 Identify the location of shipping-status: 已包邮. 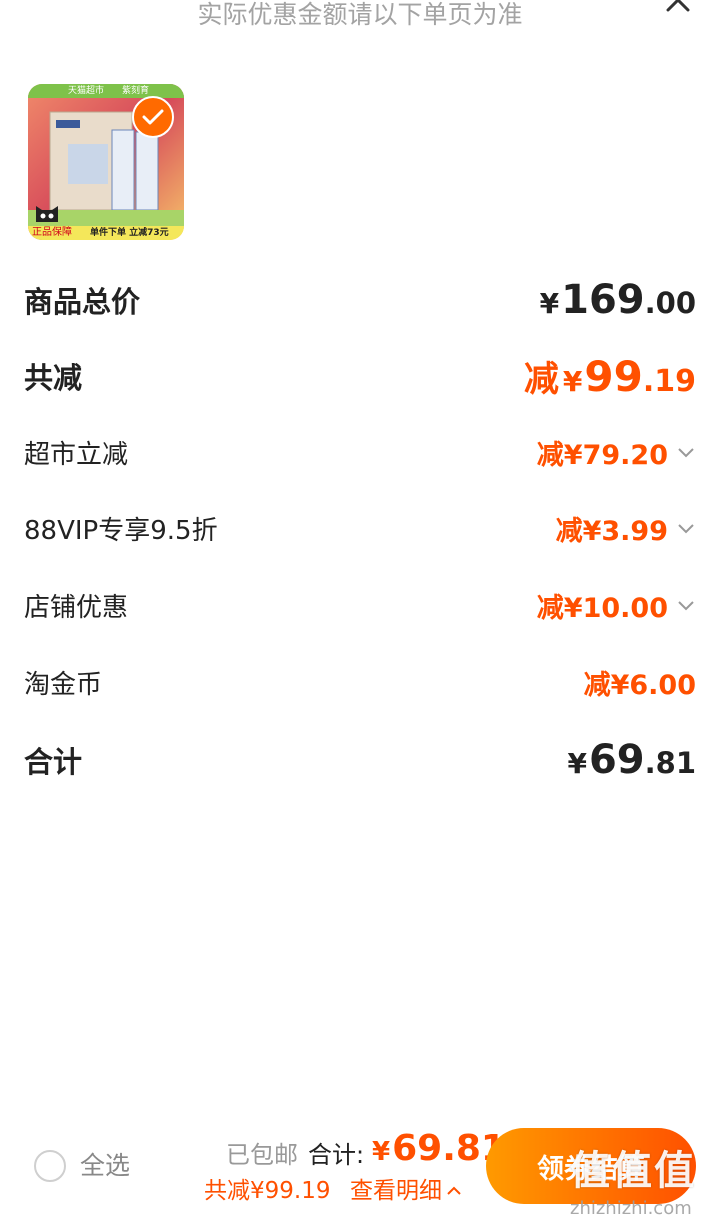
(262, 1155).